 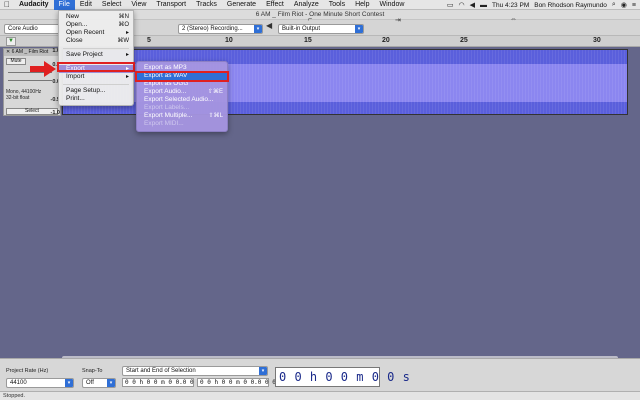 What do you see at coordinates (320, 395) in the screenshot?
I see `status-bar: Stopped.` at bounding box center [320, 395].